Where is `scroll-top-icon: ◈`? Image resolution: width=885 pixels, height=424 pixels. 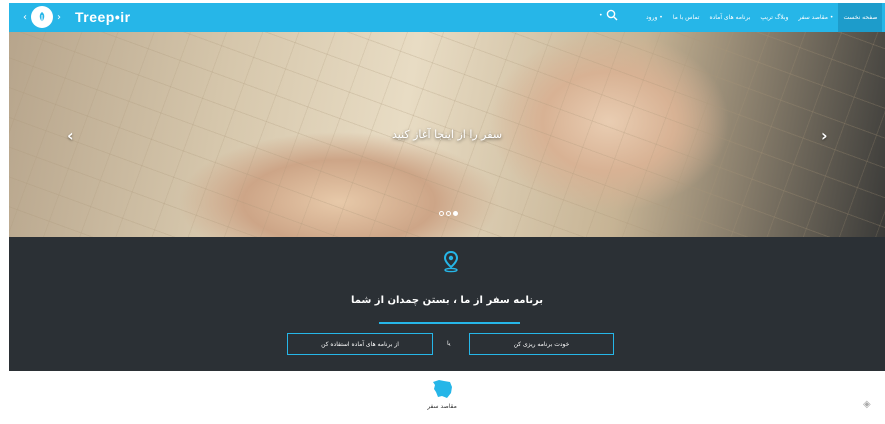 scroll-top-icon: ◈ is located at coordinates (867, 404).